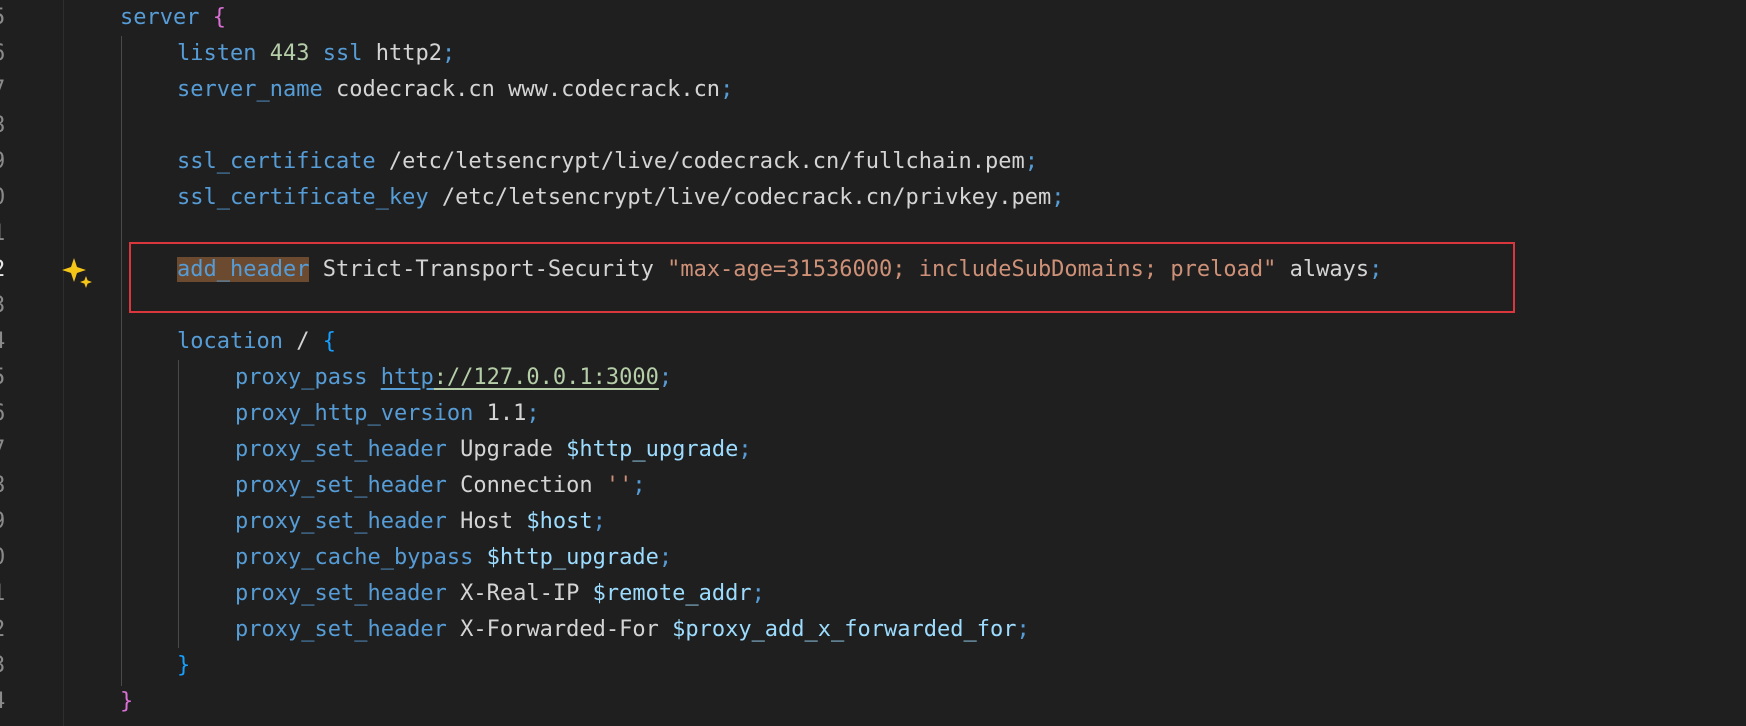  I want to click on code-token: server, so click(160, 17).